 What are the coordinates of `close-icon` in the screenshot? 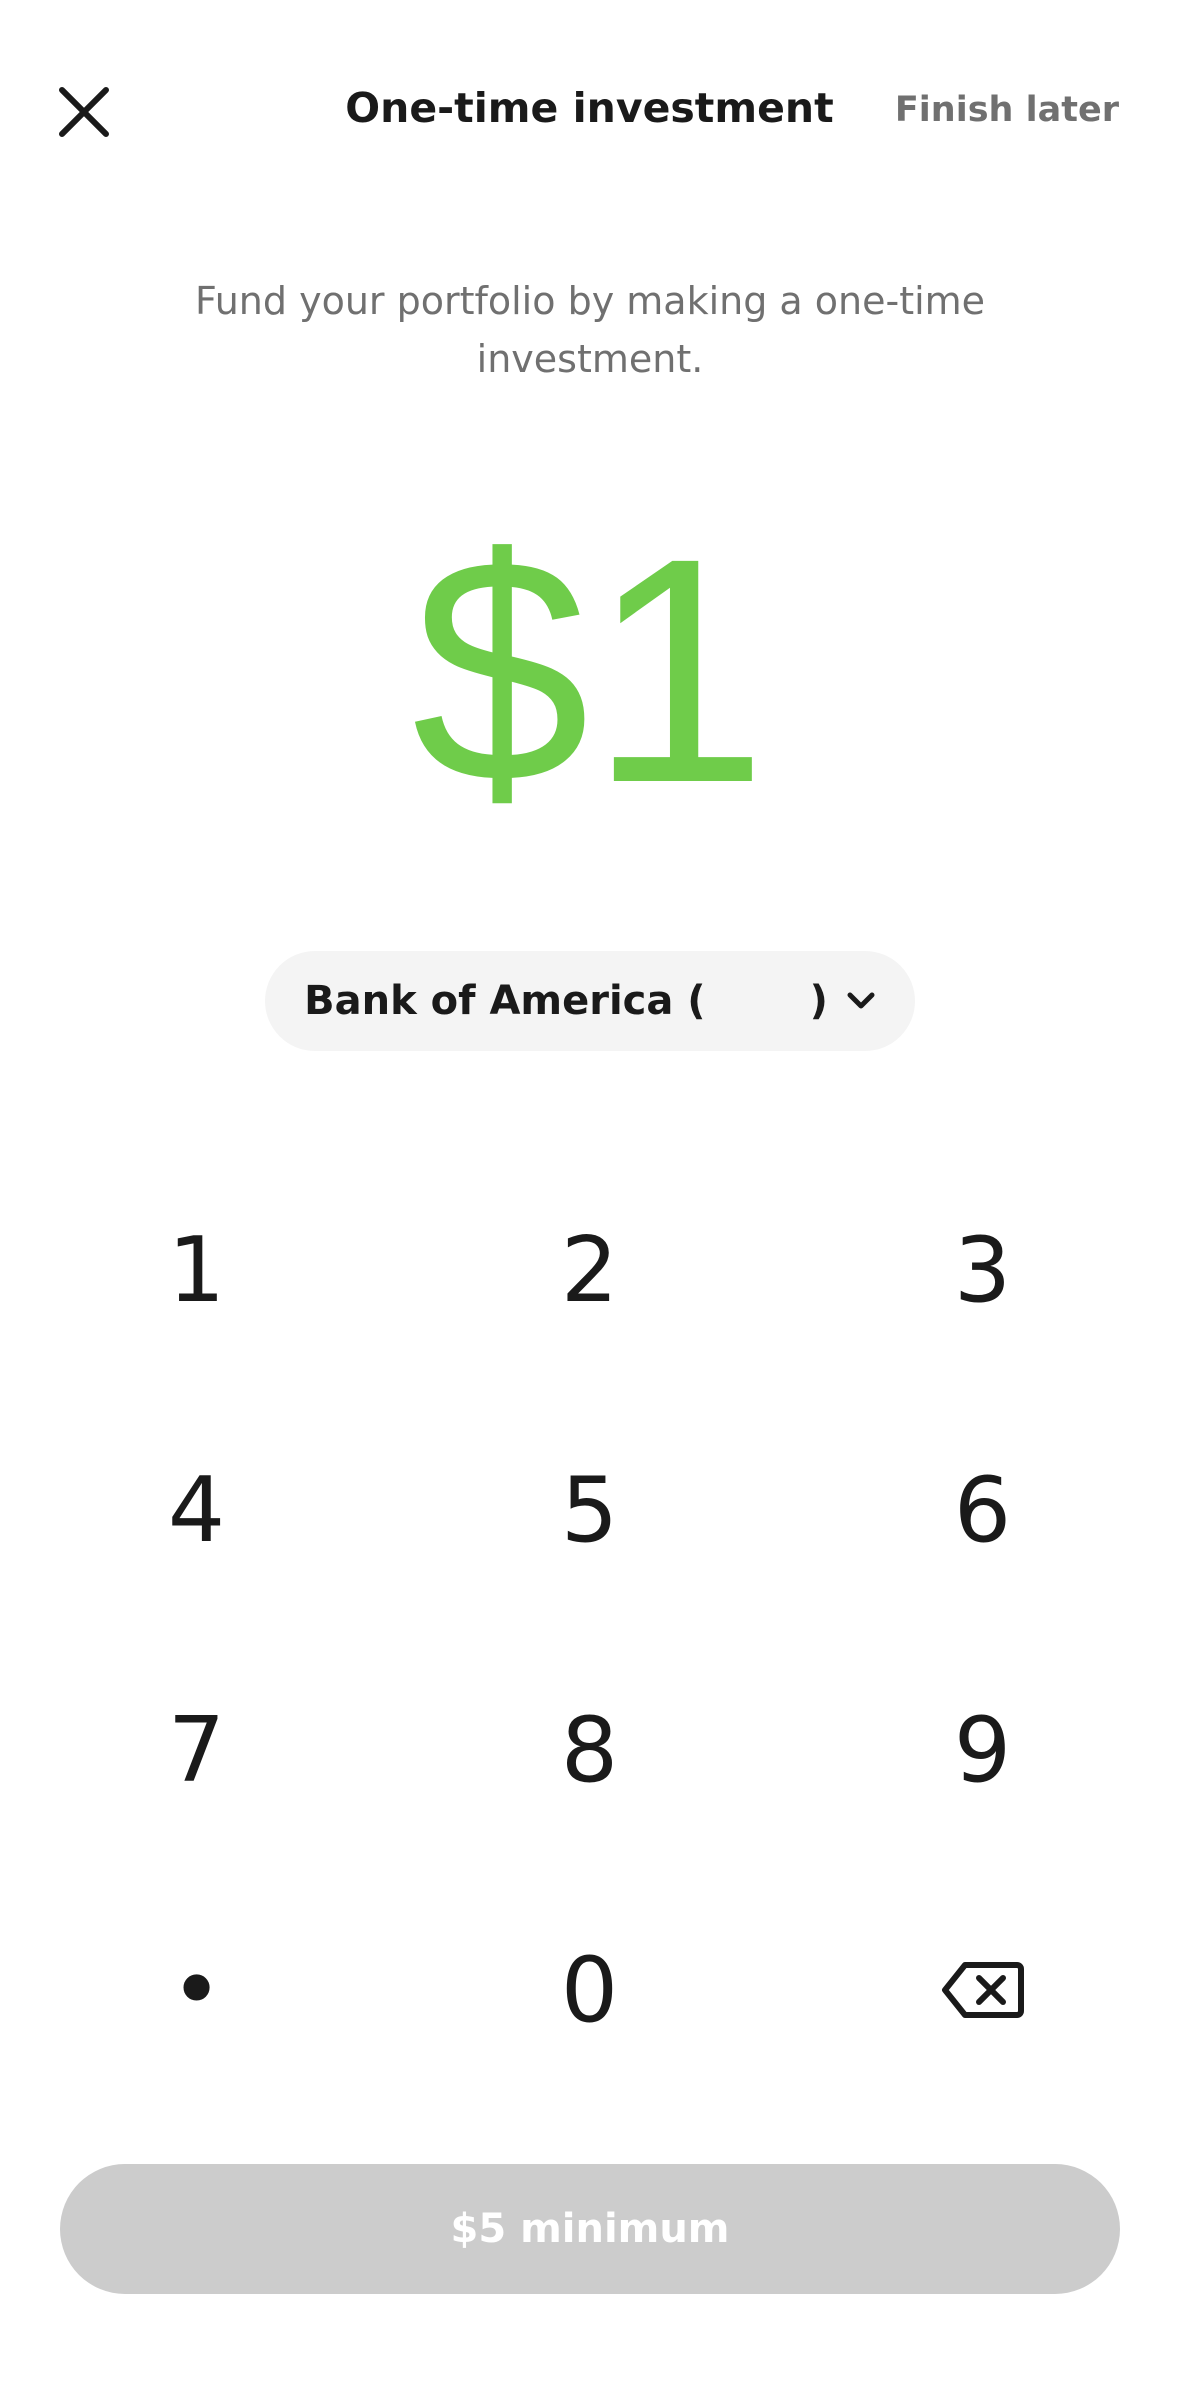 It's located at (84, 112).